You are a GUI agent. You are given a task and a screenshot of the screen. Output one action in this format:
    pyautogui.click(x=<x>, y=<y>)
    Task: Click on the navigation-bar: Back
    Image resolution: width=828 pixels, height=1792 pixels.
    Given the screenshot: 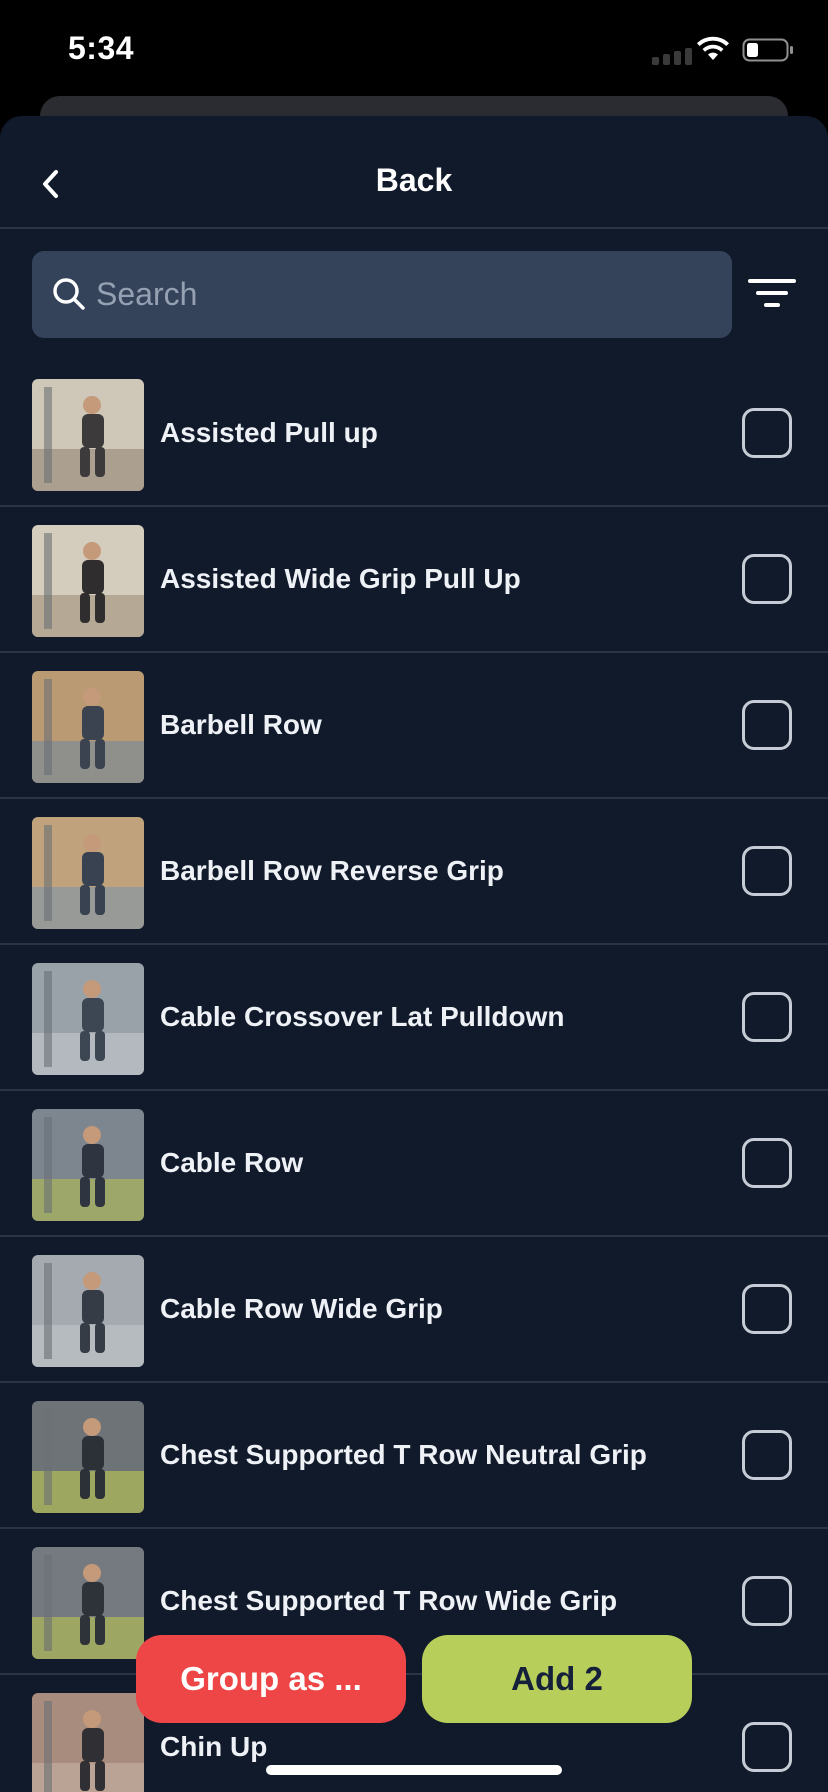 What is the action you would take?
    pyautogui.click(x=414, y=172)
    